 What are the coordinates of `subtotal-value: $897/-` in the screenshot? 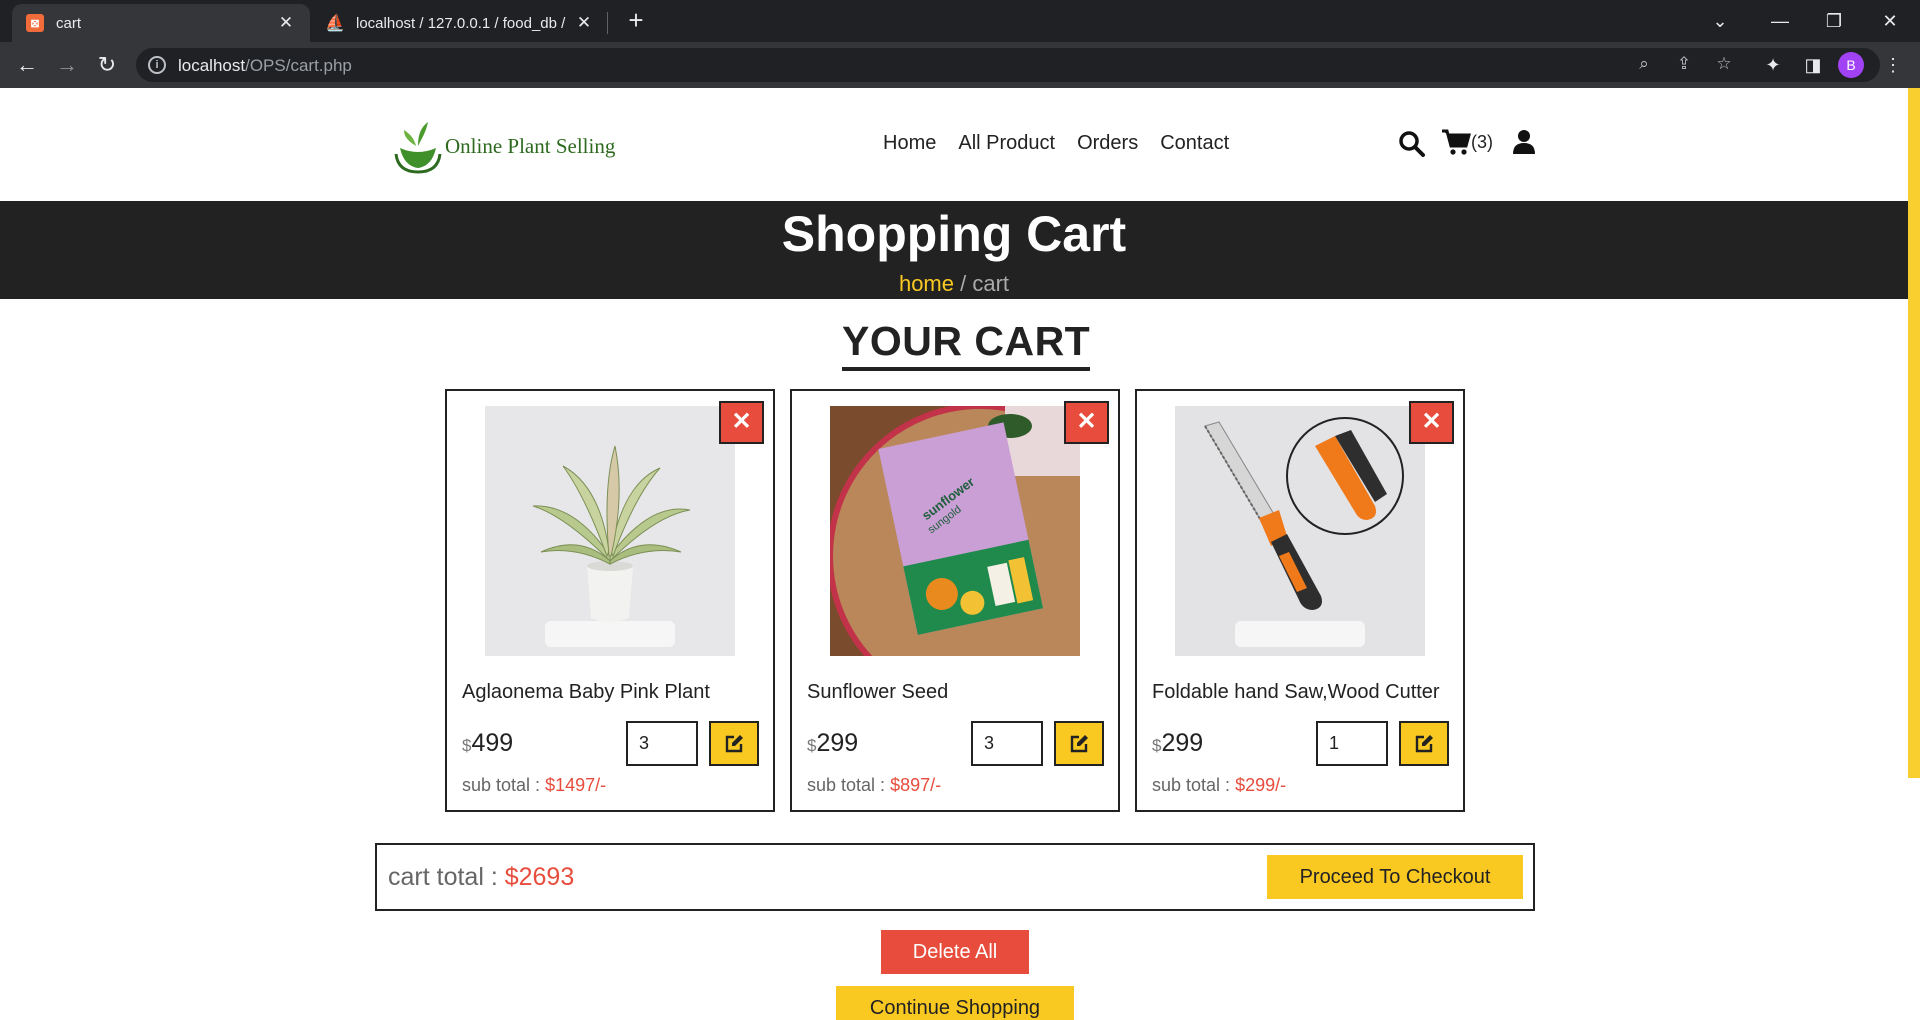 It's located at (916, 785).